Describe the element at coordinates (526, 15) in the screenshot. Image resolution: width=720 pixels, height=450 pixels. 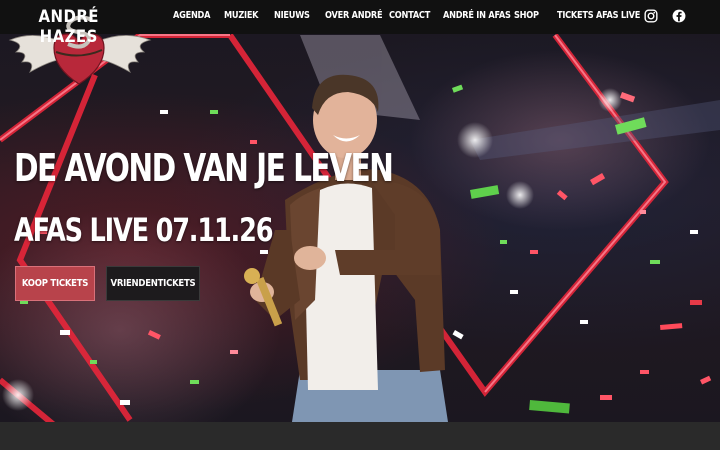
I see `nav-item-shop: SHOP` at that location.